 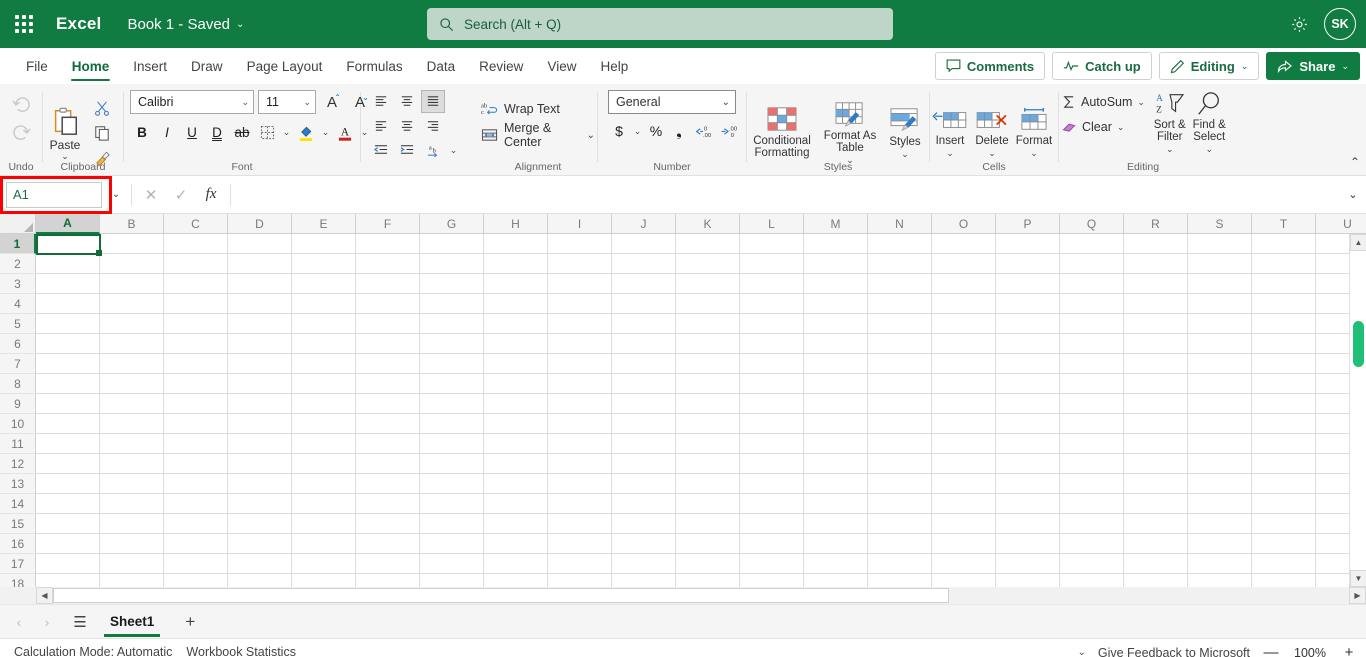 I want to click on cell-K16, so click(x=708, y=544).